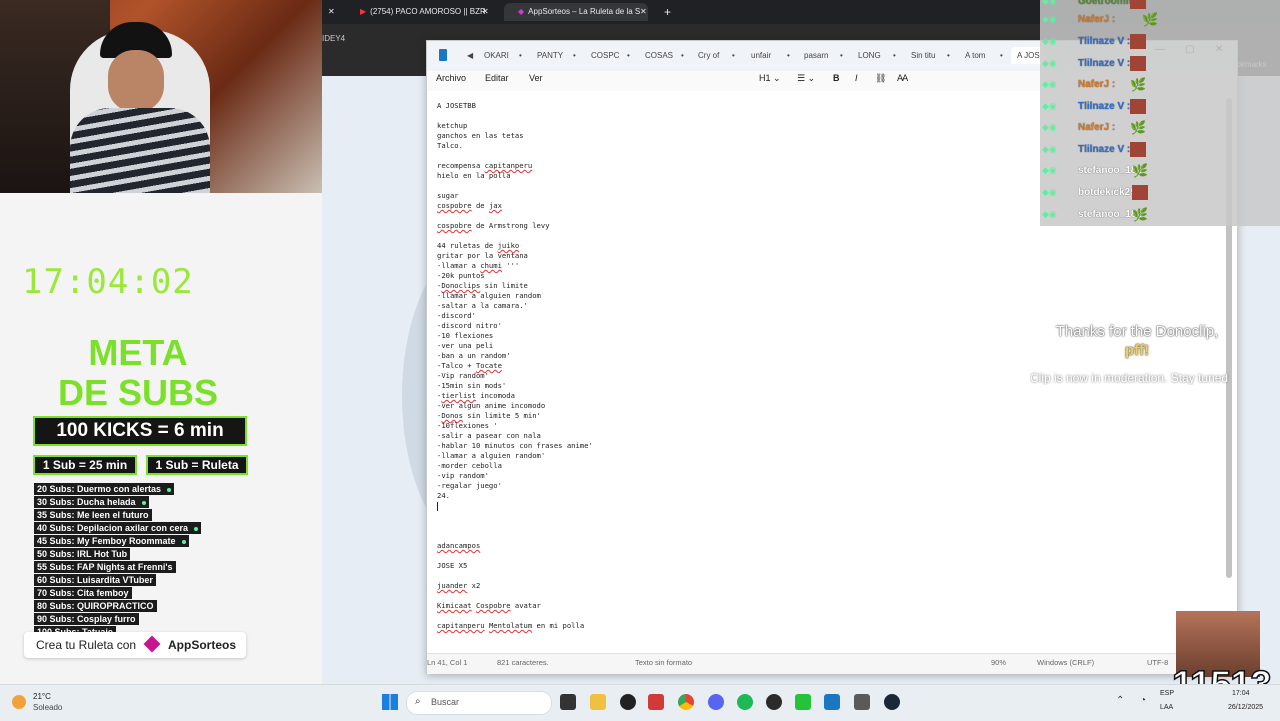 Image resolution: width=1280 pixels, height=721 pixels. I want to click on text-line: -ver una peli, so click(465, 345).